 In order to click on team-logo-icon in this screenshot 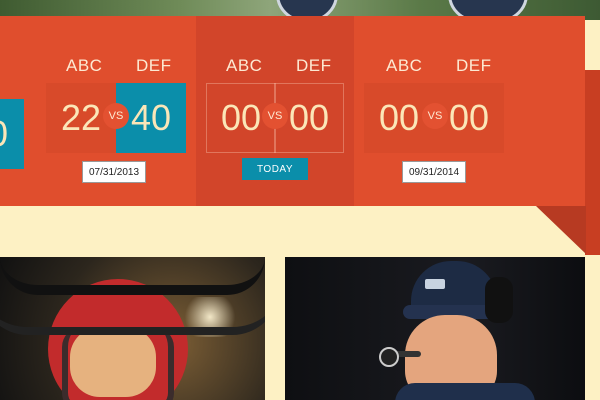, I will do `click(435, 284)`.